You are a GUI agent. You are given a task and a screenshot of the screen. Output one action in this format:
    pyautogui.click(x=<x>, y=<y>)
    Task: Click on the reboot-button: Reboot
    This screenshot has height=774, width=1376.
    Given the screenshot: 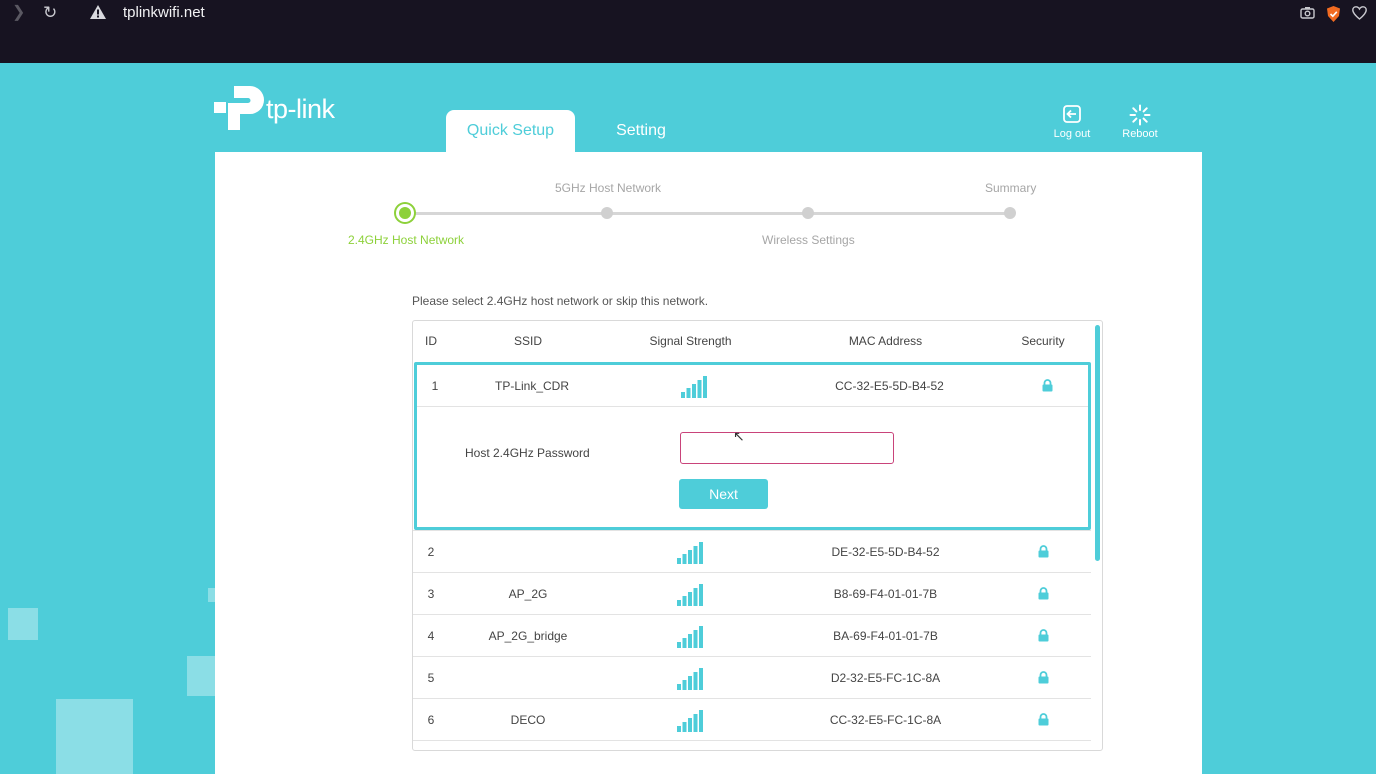 What is the action you would take?
    pyautogui.click(x=1140, y=122)
    